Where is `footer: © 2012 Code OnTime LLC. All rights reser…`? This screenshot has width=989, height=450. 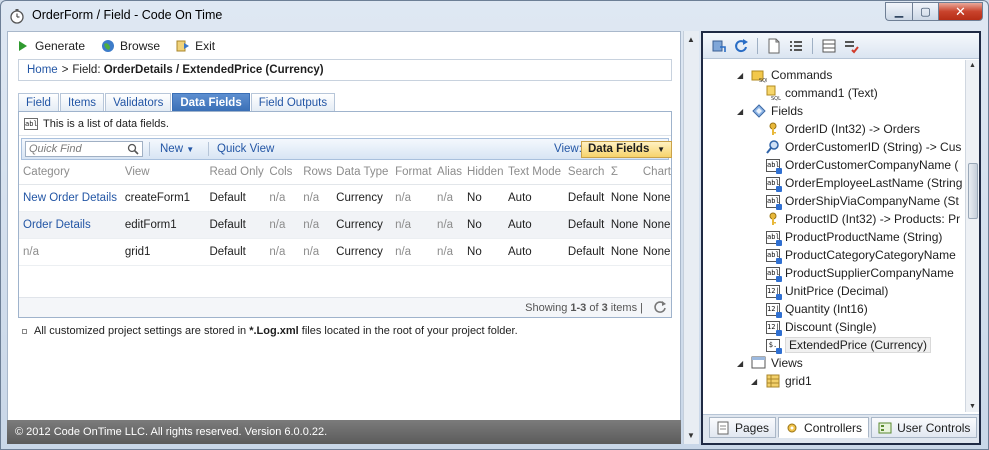
footer: © 2012 Code OnTime LLC. All rights reser… is located at coordinates (344, 432).